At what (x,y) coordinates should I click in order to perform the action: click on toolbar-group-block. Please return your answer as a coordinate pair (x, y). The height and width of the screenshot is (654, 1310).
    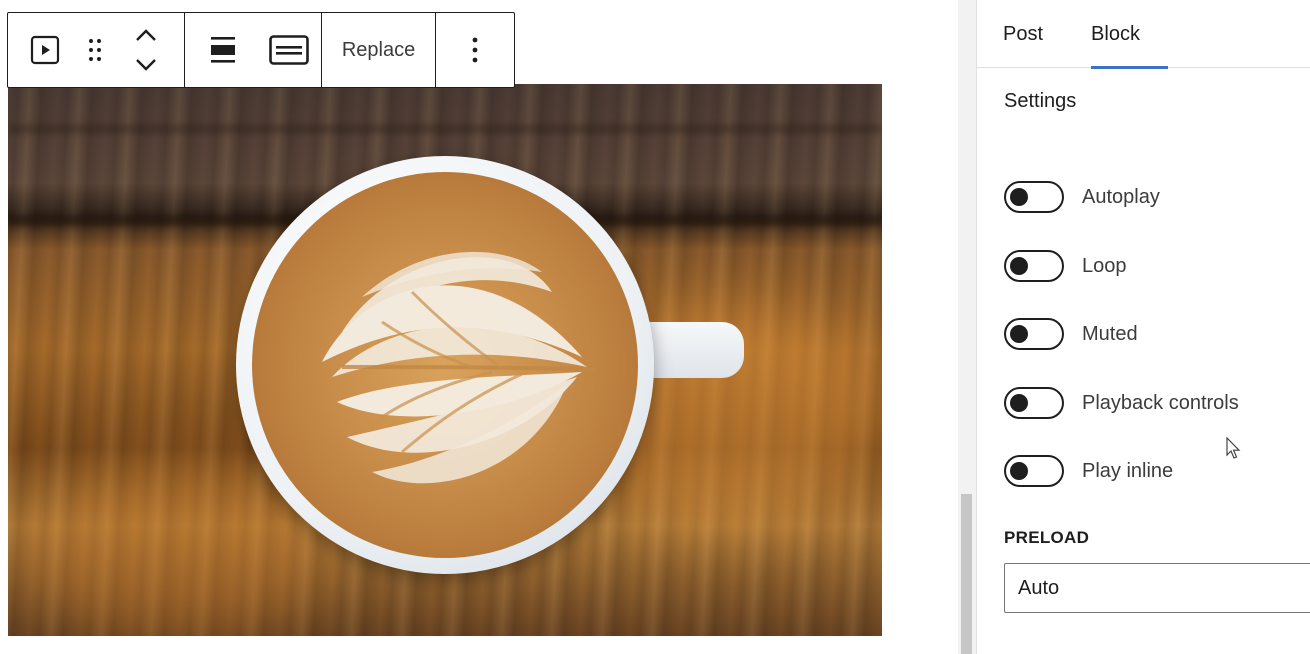
    Looking at the image, I should click on (96, 50).